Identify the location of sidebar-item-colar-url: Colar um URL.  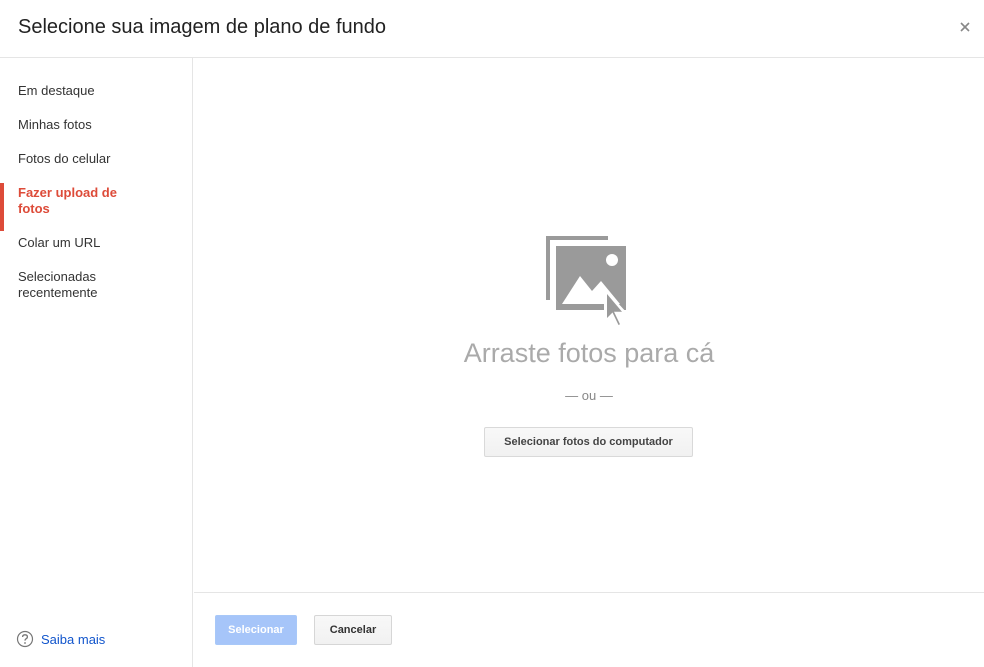
(96, 243).